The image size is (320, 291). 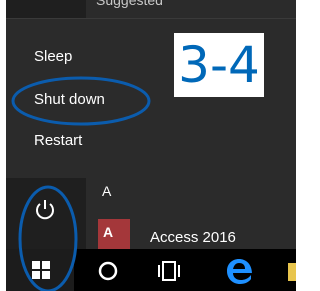 What do you see at coordinates (108, 232) in the screenshot?
I see `access-icon-letter: A` at bounding box center [108, 232].